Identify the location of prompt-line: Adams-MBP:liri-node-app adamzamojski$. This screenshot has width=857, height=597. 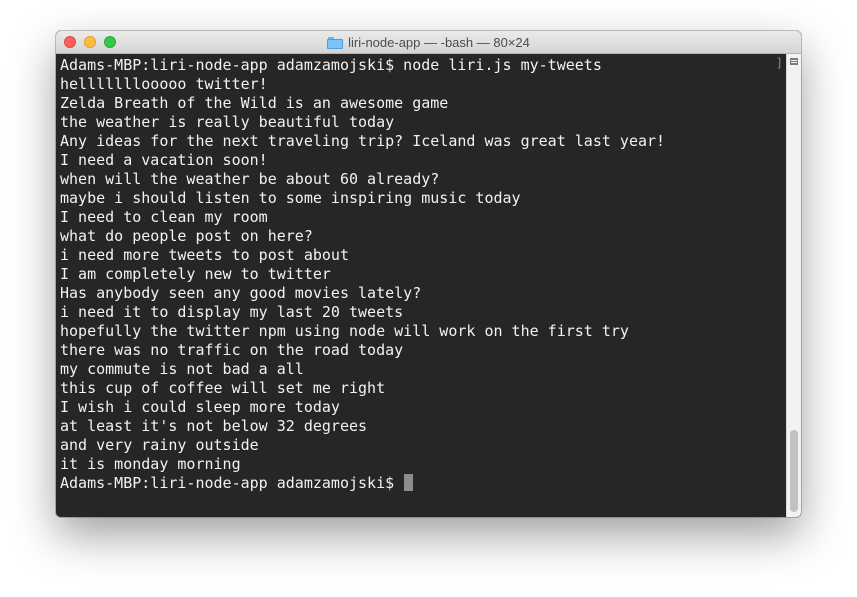
(423, 483).